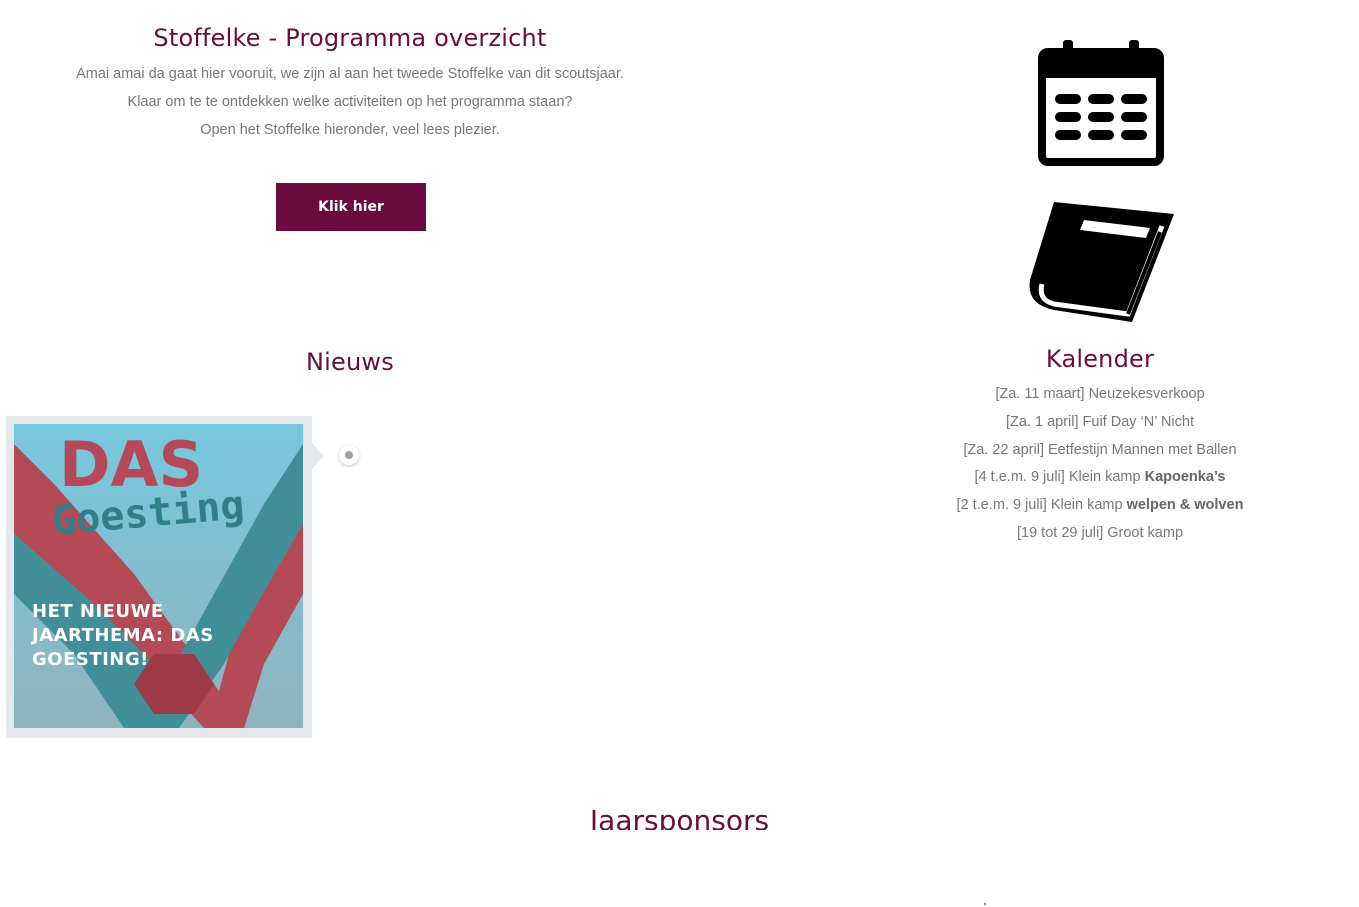  I want to click on sponsors-title: Jaarsponsors, so click(679, 817).